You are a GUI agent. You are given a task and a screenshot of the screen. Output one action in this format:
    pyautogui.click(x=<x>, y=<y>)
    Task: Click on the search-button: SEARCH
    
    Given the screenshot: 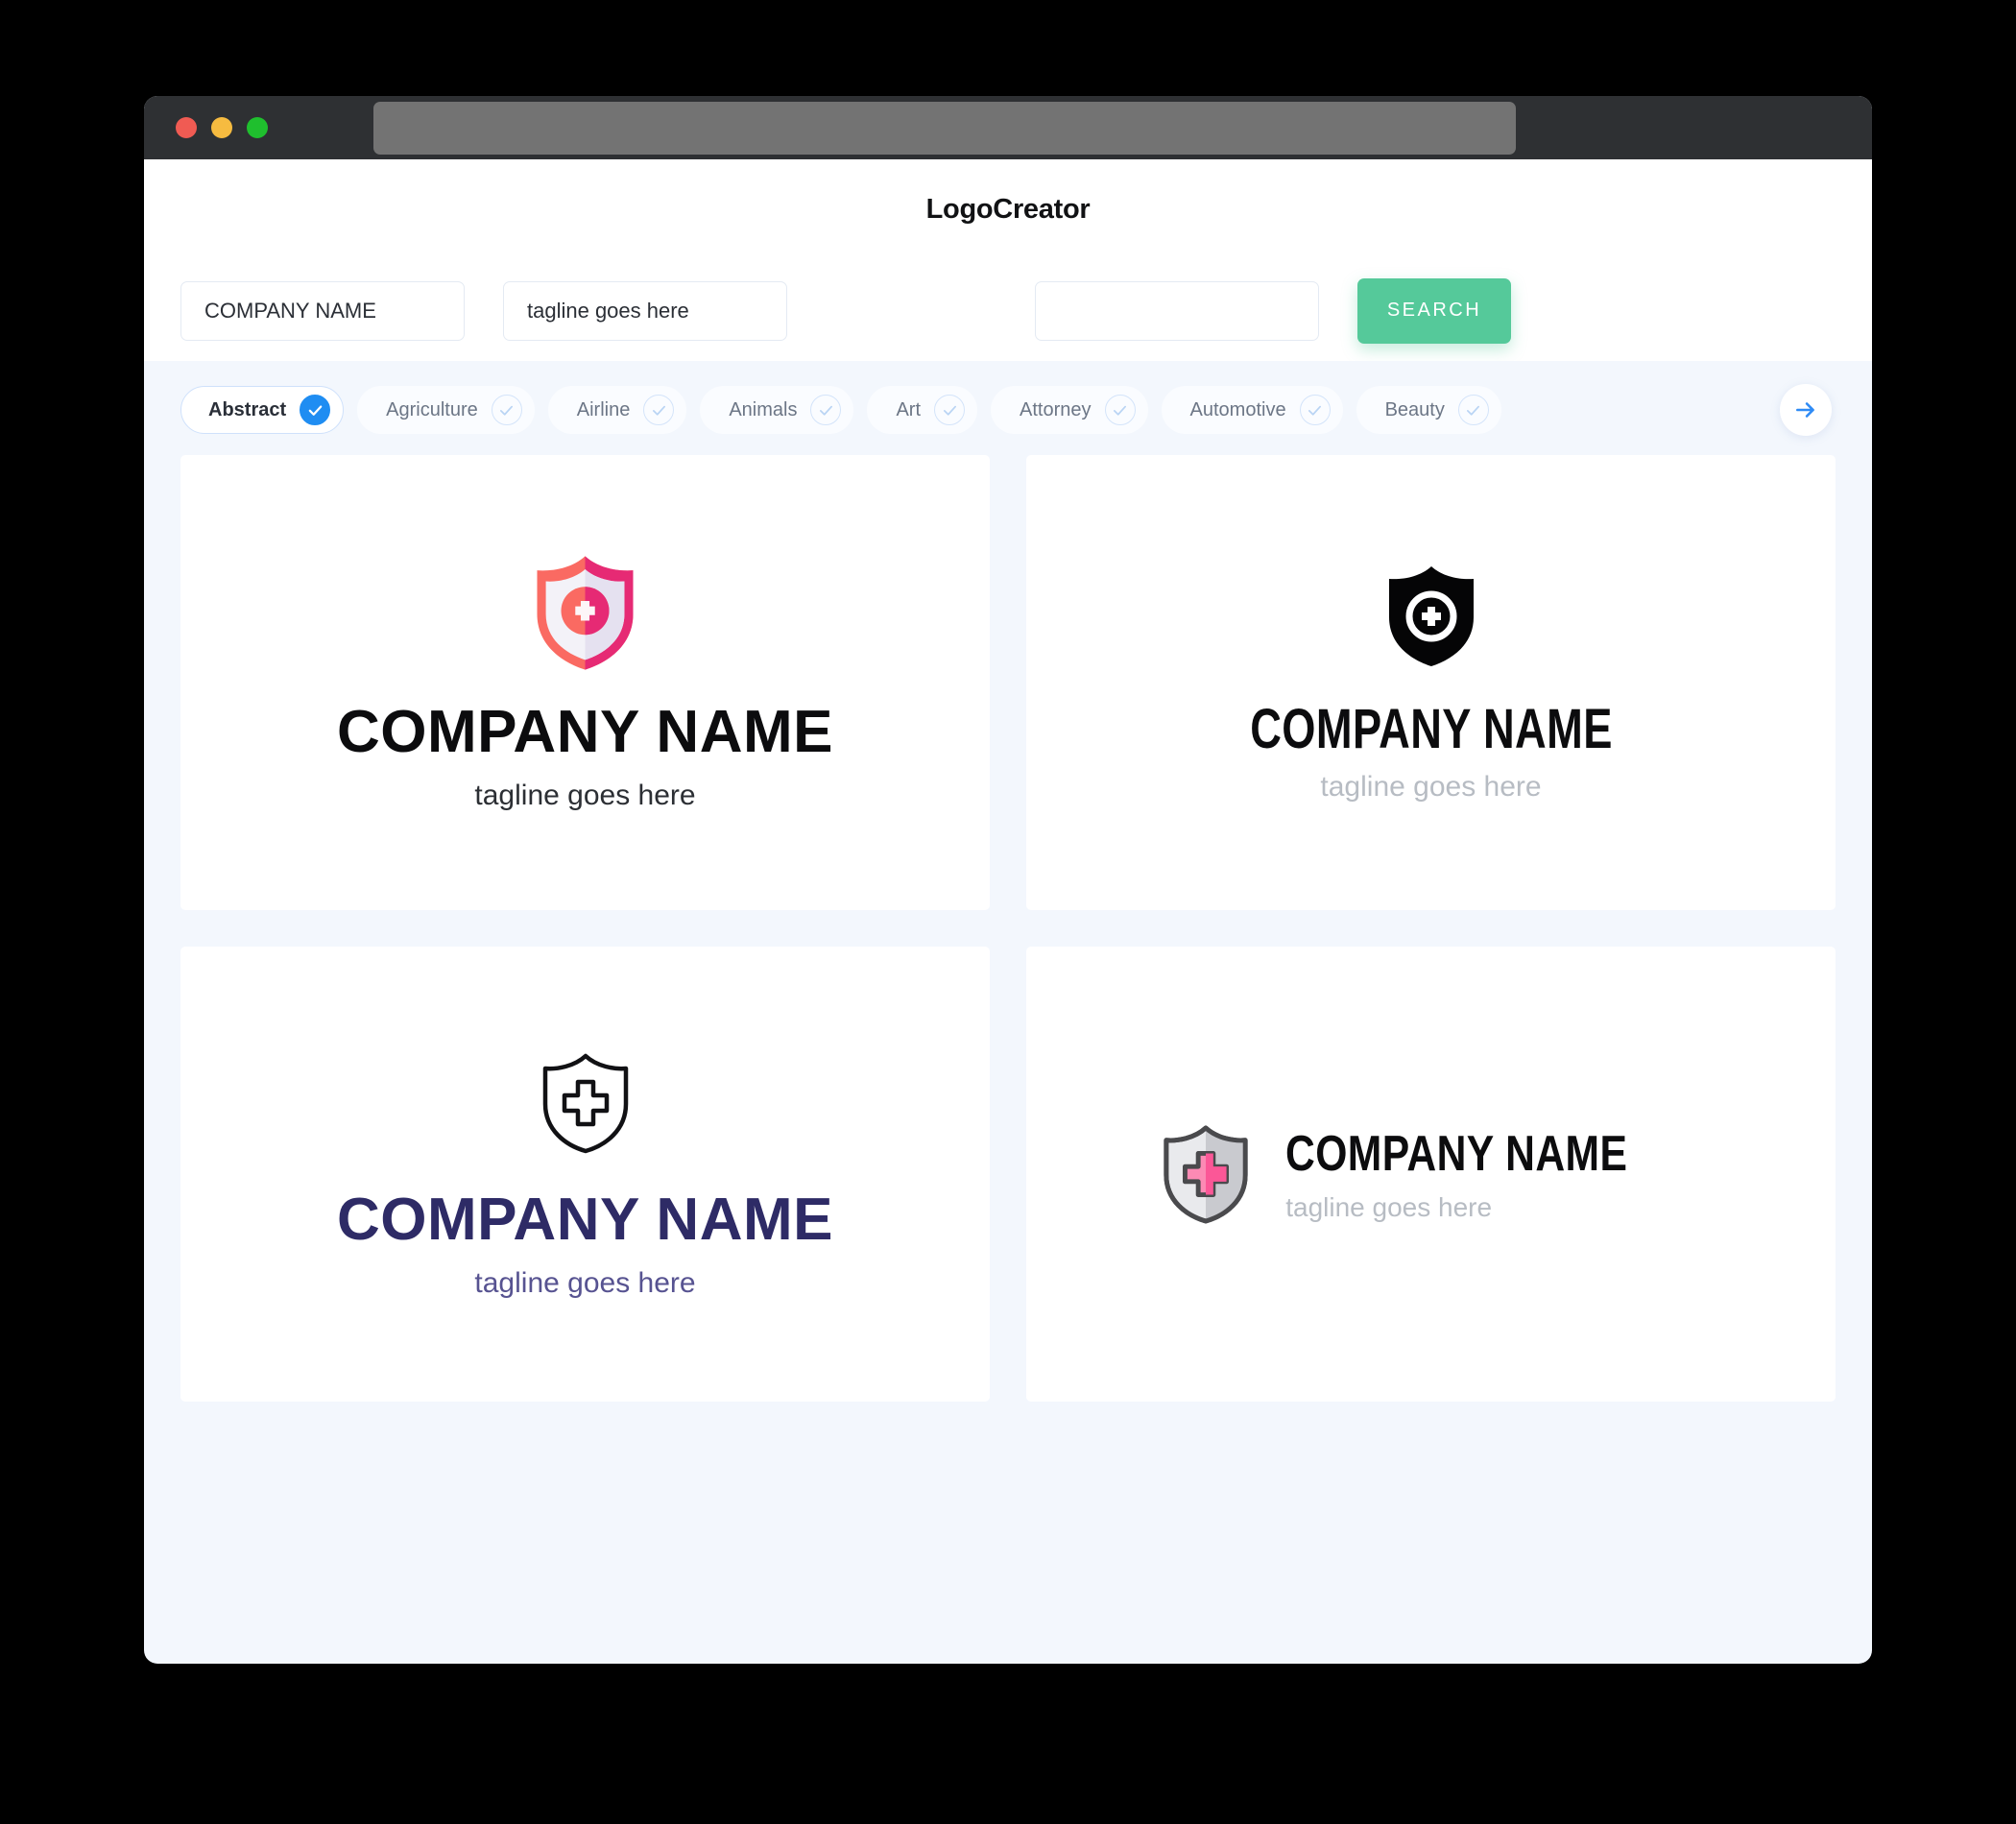 What is the action you would take?
    pyautogui.click(x=1434, y=310)
    